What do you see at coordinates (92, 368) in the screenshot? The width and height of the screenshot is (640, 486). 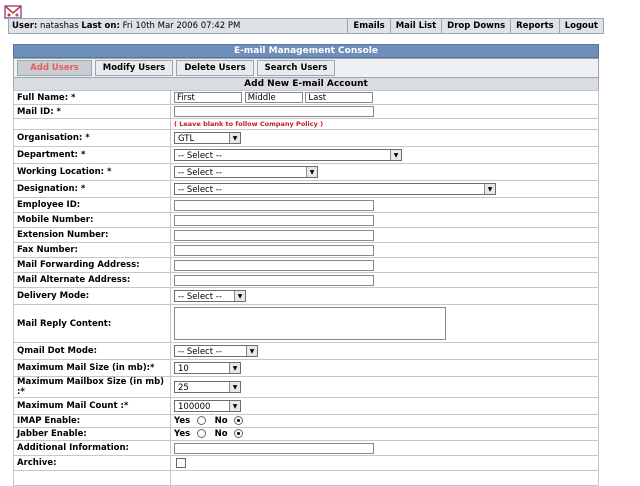 I see `max-mail-size-label: Maximum Mail Size (in mb):*` at bounding box center [92, 368].